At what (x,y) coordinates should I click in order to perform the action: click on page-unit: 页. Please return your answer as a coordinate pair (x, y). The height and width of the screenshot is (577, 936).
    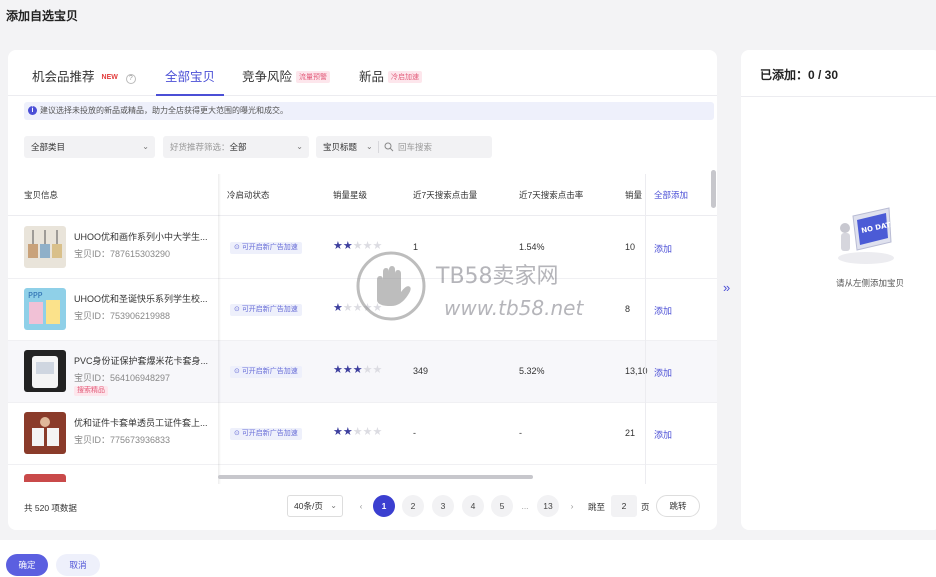
    Looking at the image, I should click on (645, 507).